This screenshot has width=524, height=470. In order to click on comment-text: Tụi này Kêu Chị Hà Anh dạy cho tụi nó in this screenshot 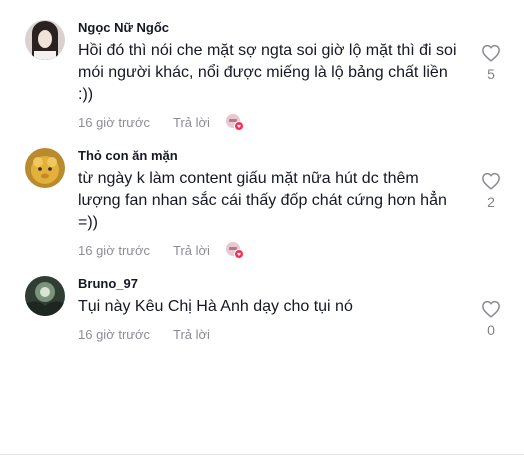, I will do `click(215, 306)`.